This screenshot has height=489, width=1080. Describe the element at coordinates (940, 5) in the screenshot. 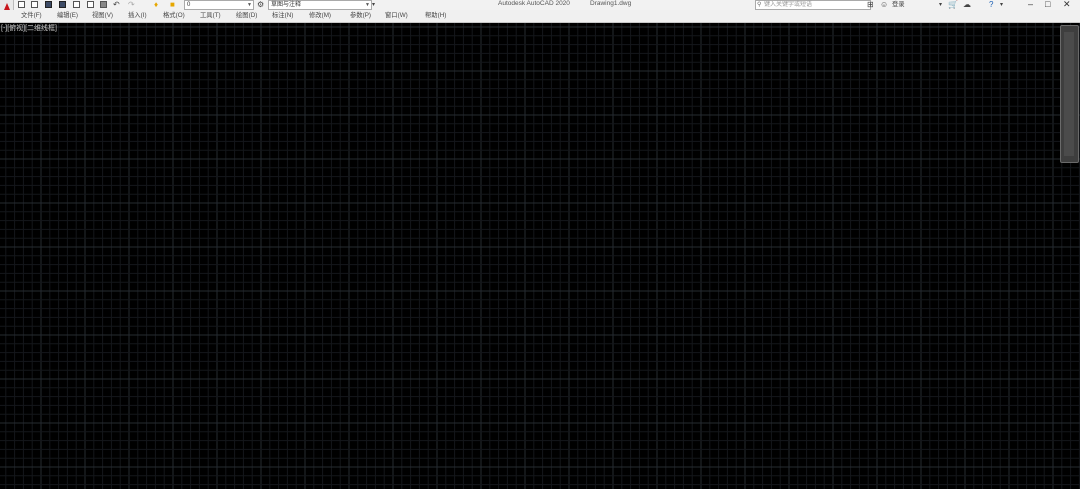

I see `login-chevron-icon: ▾` at that location.